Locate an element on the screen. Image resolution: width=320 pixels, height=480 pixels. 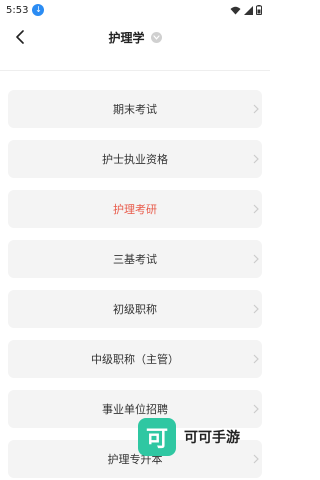
list-item-intermediate-title: 中级职称（主管） is located at coordinates (135, 359).